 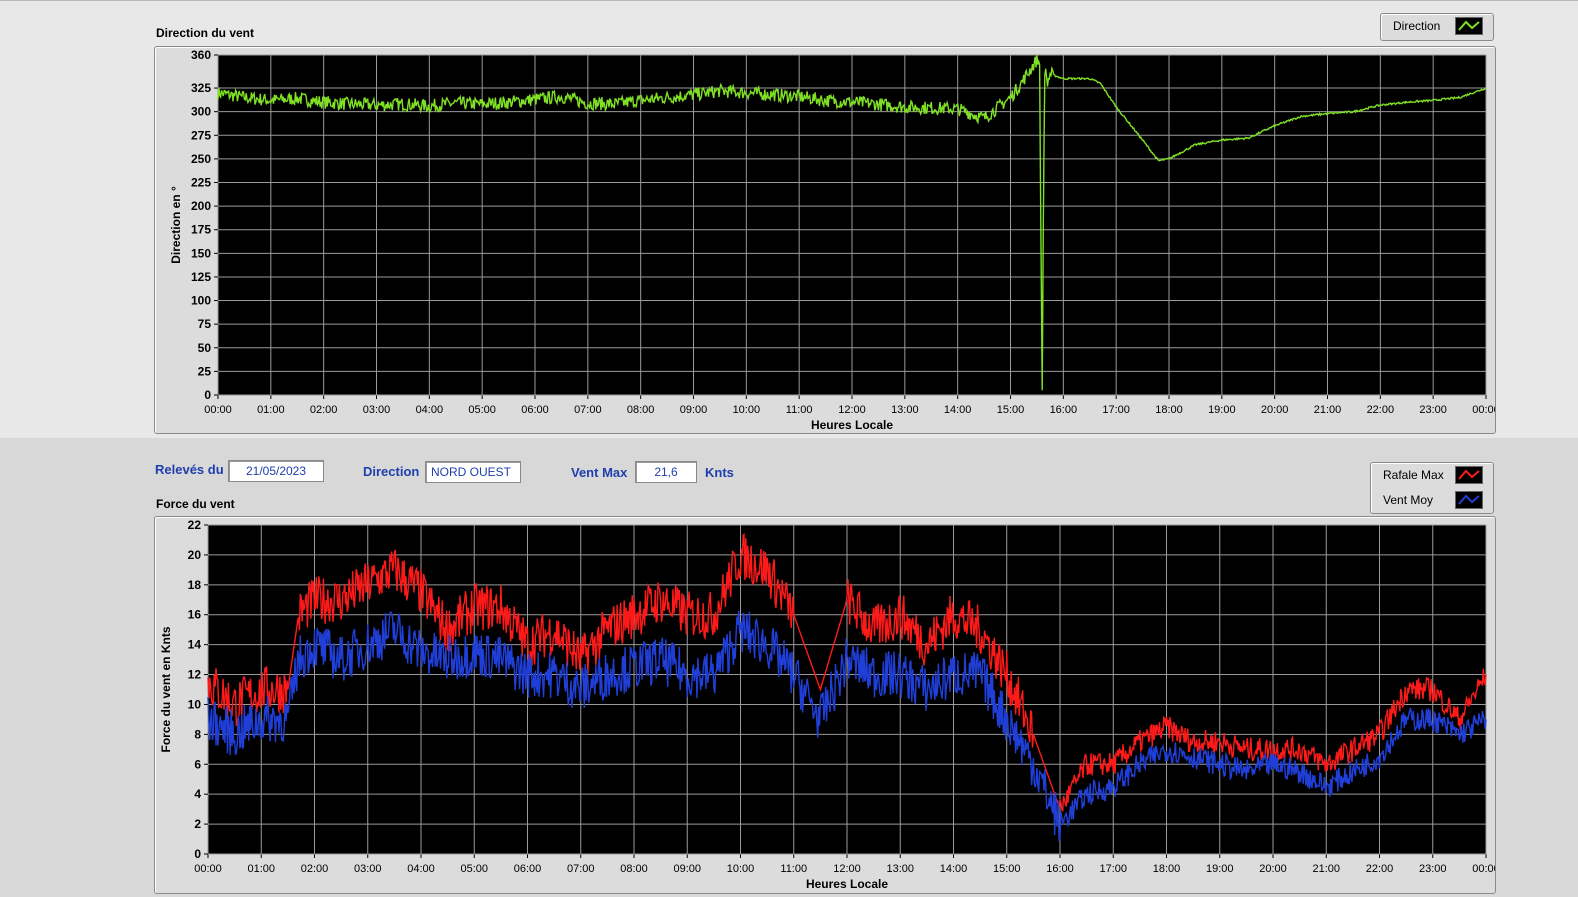 What do you see at coordinates (195, 555) in the screenshot?
I see `y-tick-label: 20` at bounding box center [195, 555].